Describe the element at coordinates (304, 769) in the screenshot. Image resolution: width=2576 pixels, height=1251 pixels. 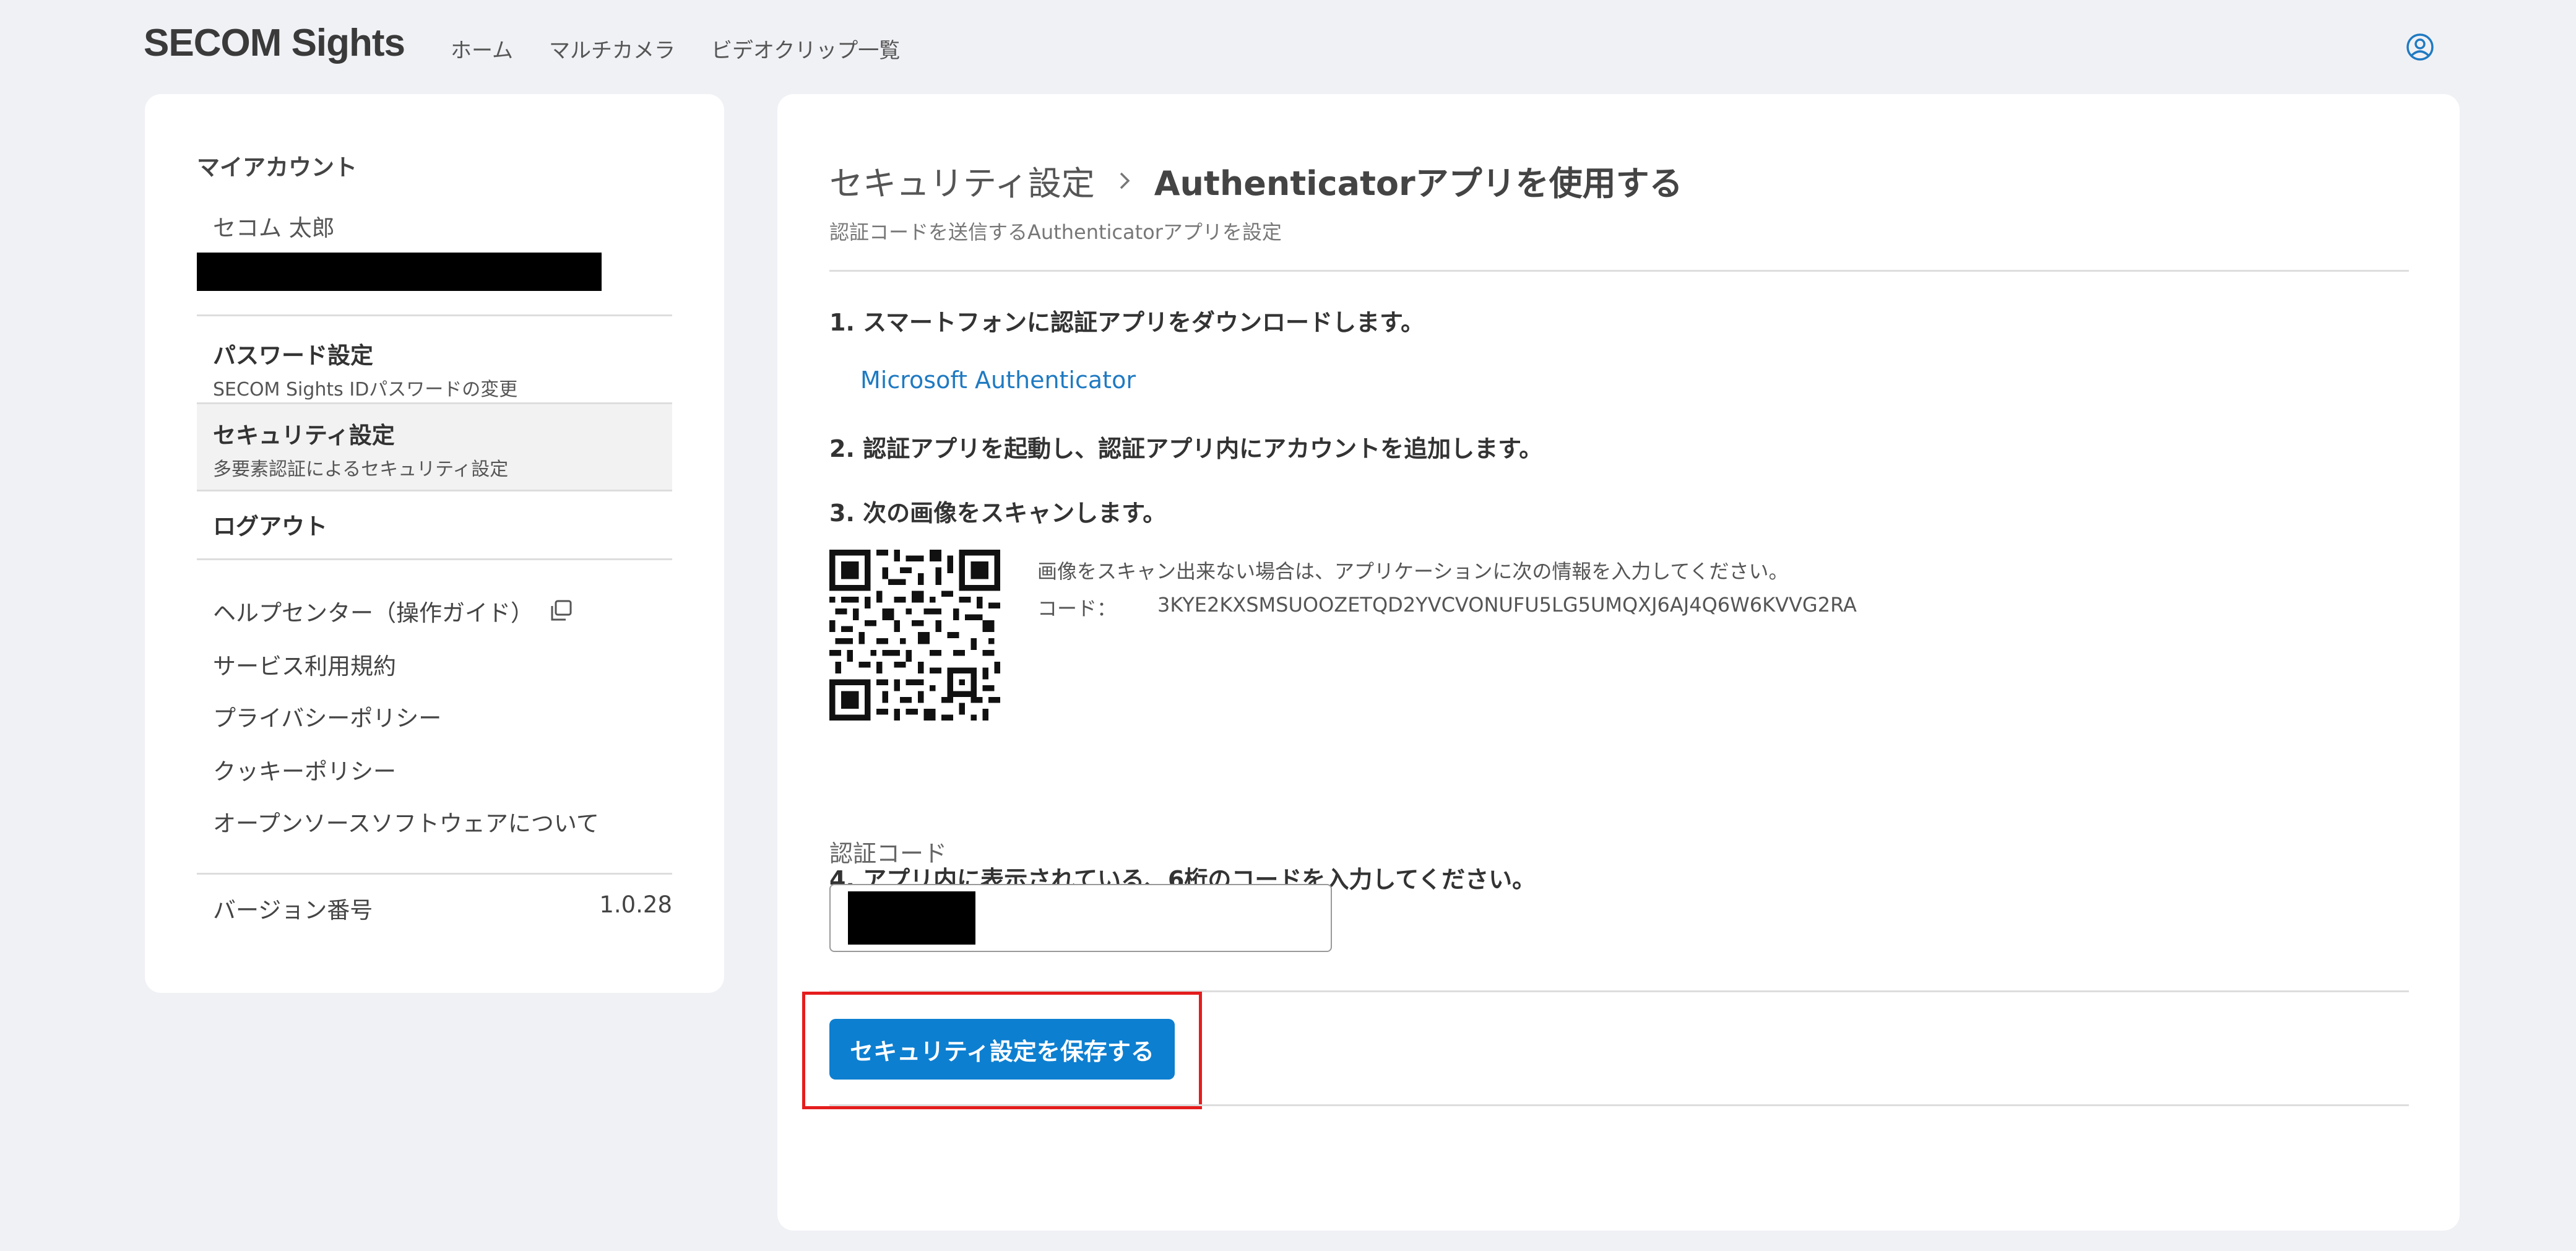
I see `link-cookie-policy: クッキーポリシー` at that location.